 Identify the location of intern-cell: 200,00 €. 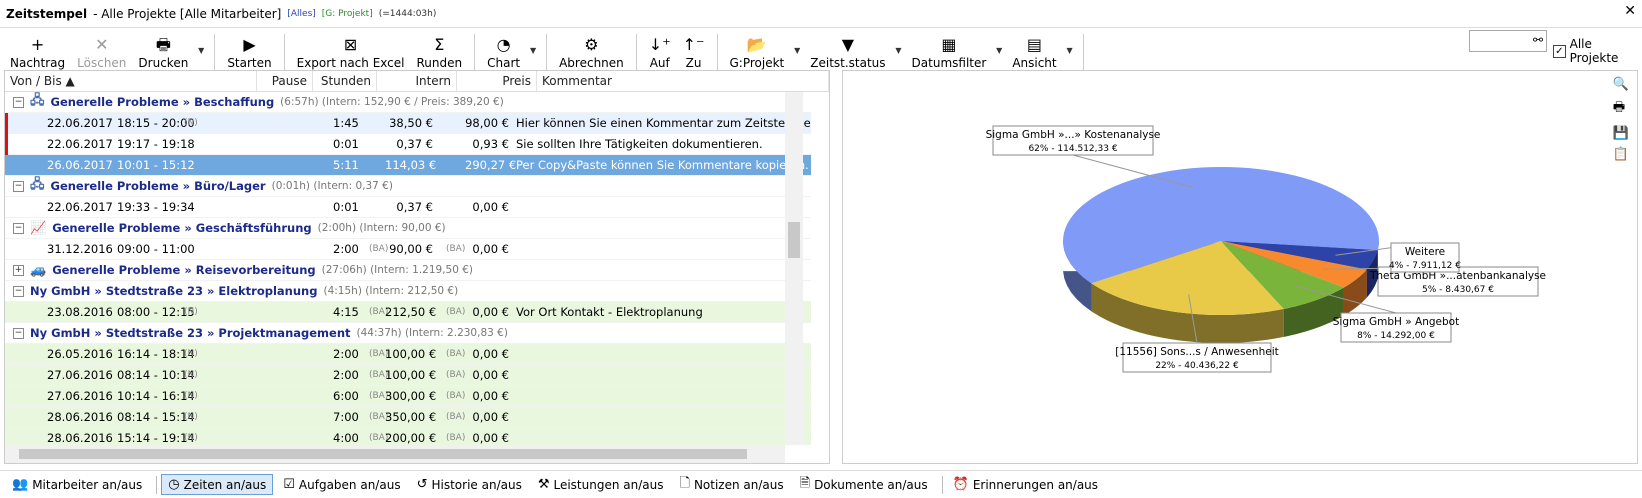
(411, 438).